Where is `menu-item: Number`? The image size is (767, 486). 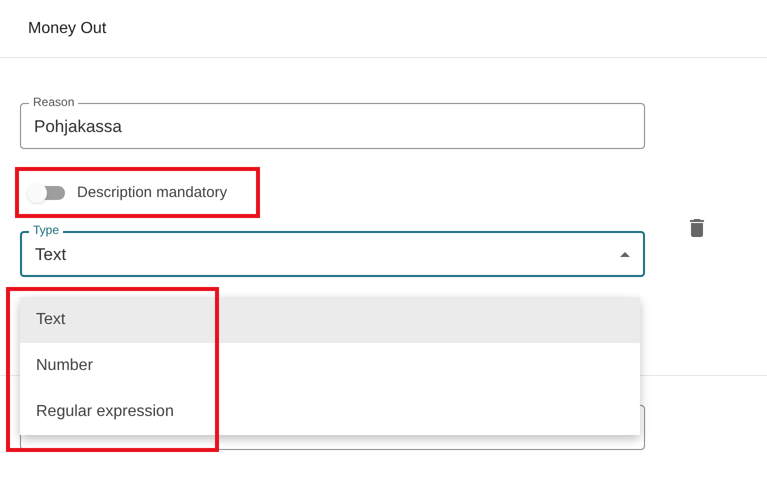 menu-item: Number is located at coordinates (330, 366).